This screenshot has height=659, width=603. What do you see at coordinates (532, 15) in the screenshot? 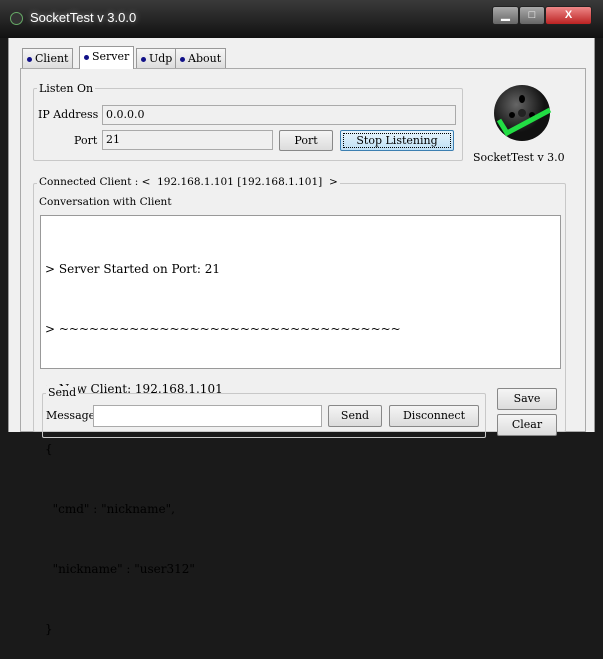
I see `maximize-button: □` at bounding box center [532, 15].